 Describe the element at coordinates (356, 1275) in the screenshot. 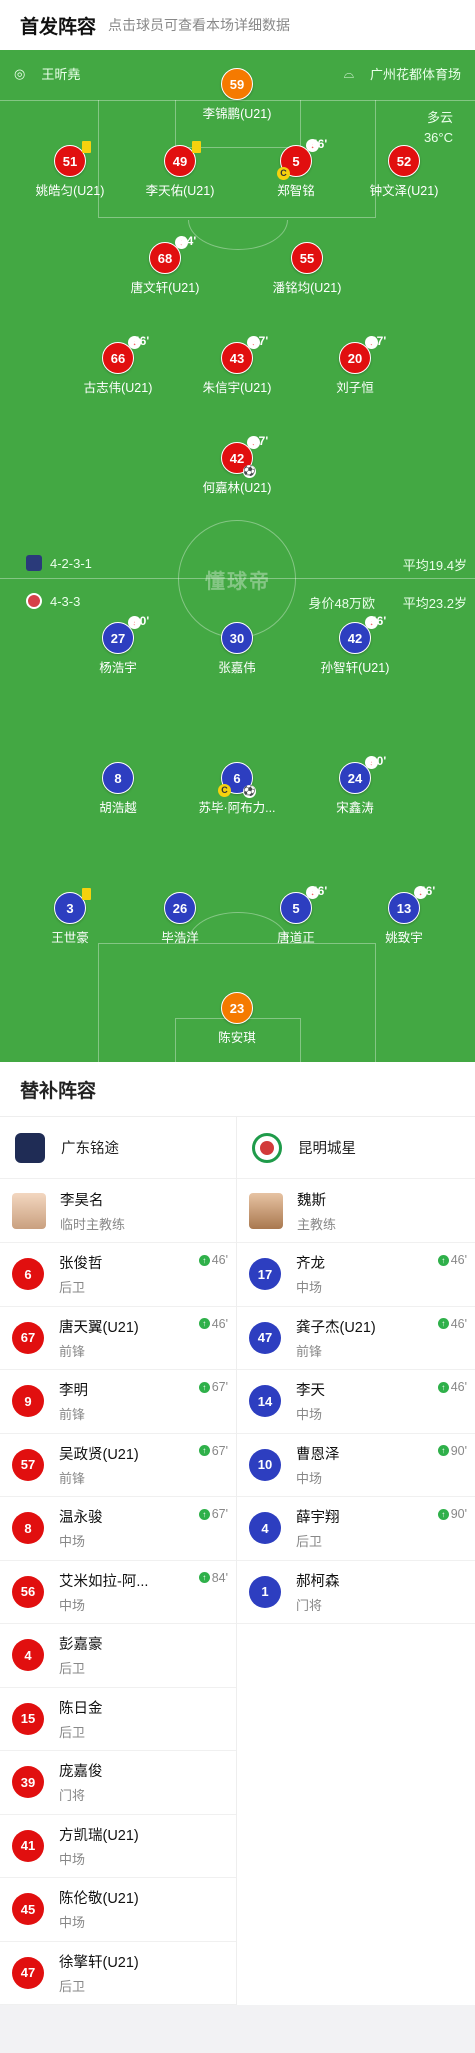

I see `sub-player-row: 17 齐龙 中场 ↑ 46'` at that location.